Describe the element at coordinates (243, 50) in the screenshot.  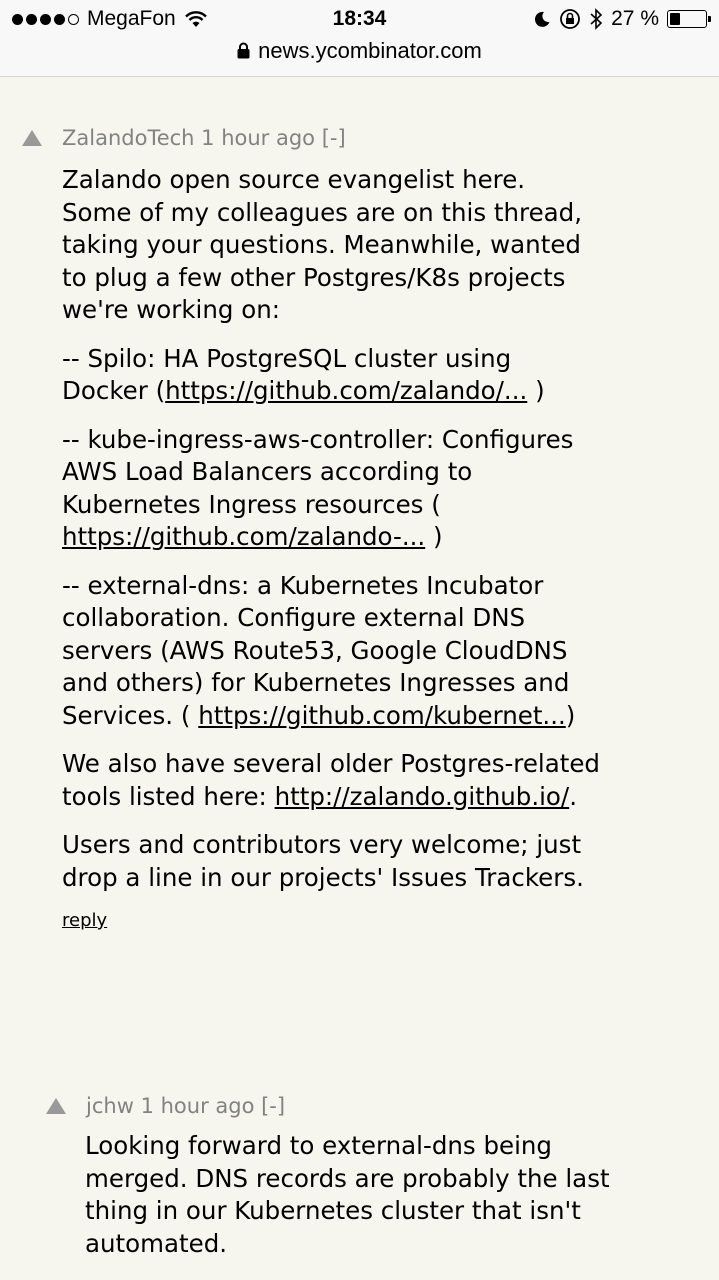
I see `lock-icon` at that location.